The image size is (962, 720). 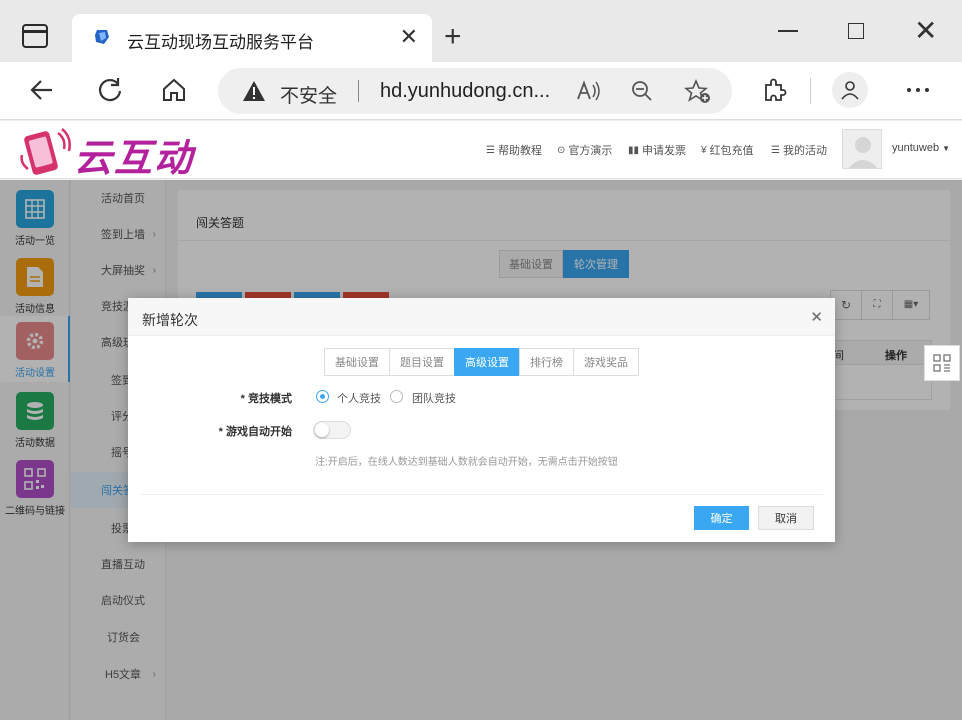 What do you see at coordinates (308, 94) in the screenshot?
I see `security-label: 不安全` at bounding box center [308, 94].